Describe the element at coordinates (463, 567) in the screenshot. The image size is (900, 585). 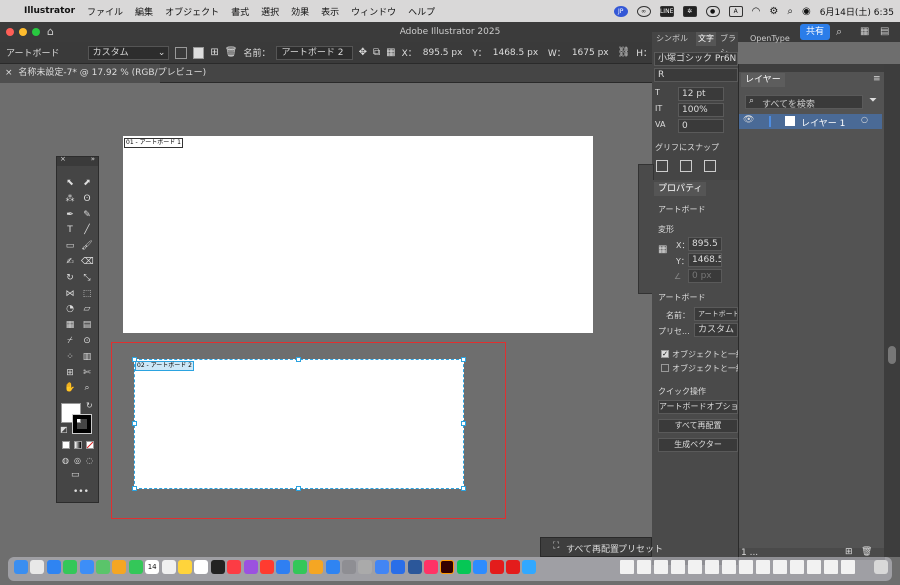
I see `line-app-icon` at that location.